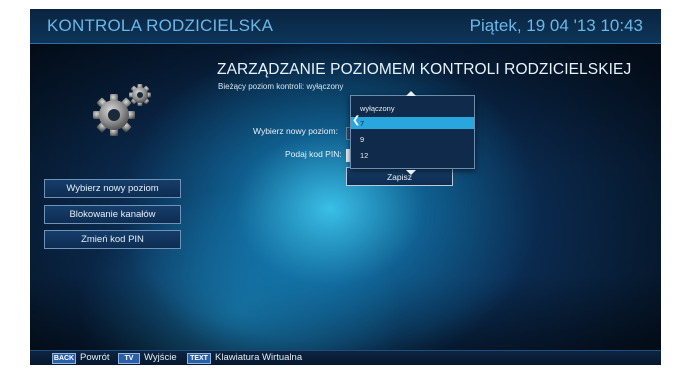 This screenshot has height=374, width=688. I want to click on dropdown-option-off: wyłączony, so click(377, 108).